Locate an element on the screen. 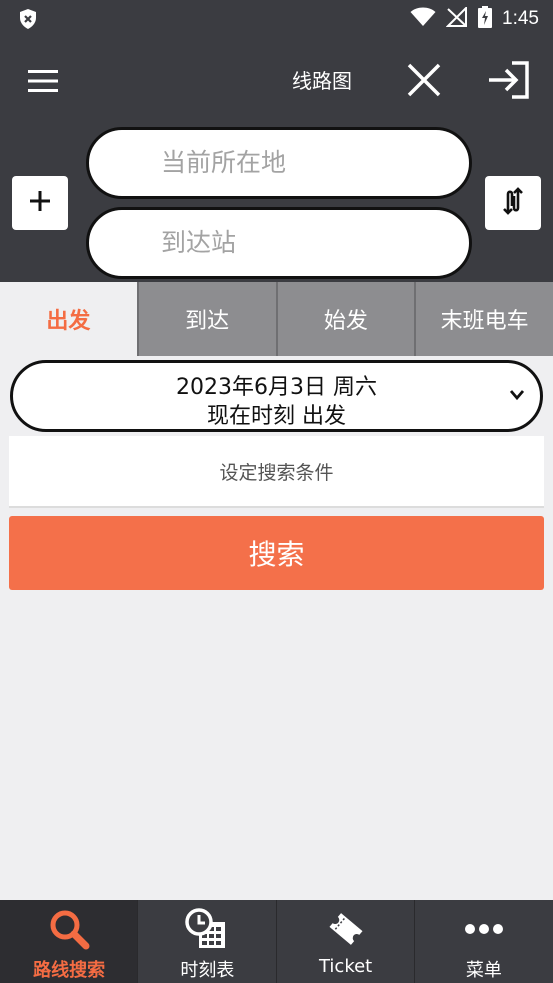 This screenshot has width=553, height=983. plus-icon is located at coordinates (40, 203).